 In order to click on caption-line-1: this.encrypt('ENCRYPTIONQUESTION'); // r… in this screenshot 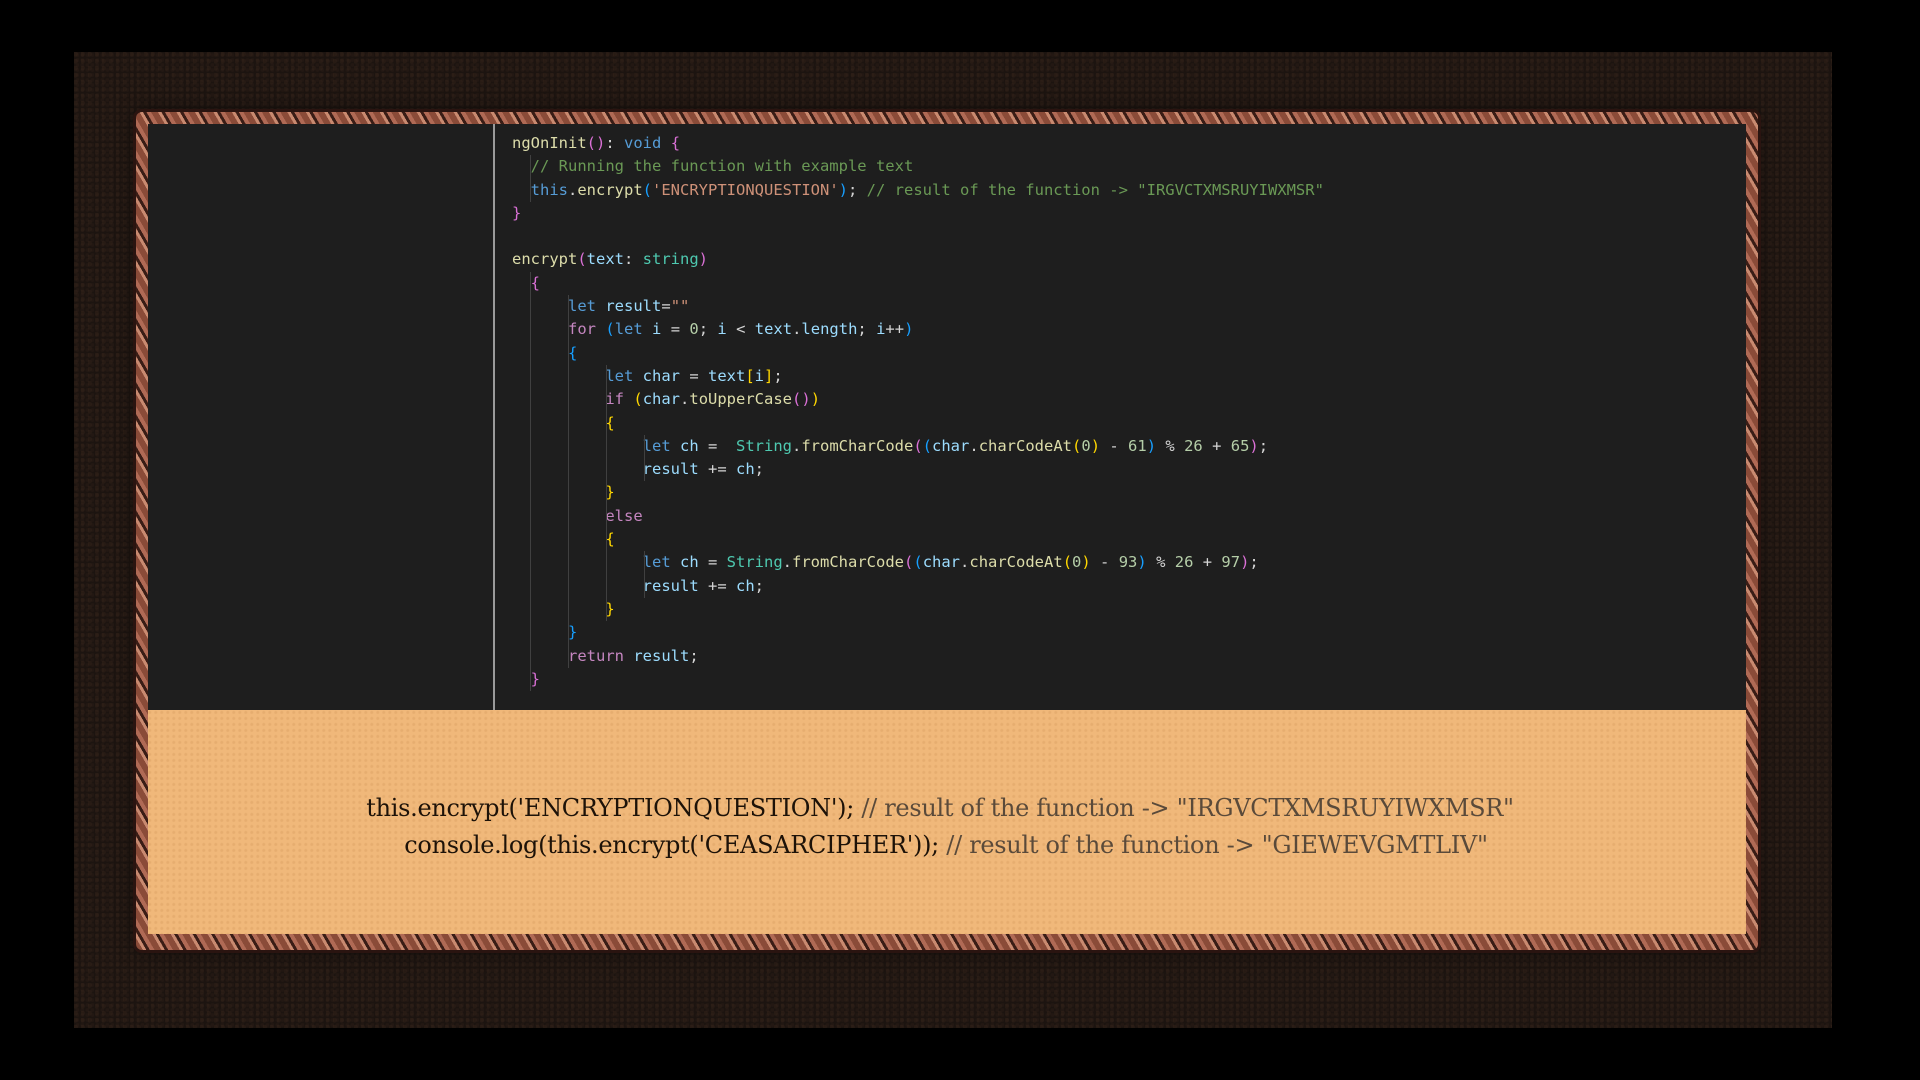, I will do `click(943, 808)`.